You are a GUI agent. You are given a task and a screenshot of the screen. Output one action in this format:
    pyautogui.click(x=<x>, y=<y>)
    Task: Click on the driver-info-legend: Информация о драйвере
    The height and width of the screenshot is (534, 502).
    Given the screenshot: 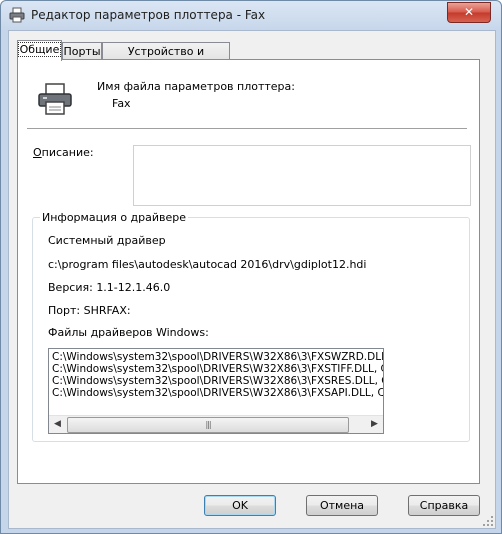 What is the action you would take?
    pyautogui.click(x=114, y=217)
    